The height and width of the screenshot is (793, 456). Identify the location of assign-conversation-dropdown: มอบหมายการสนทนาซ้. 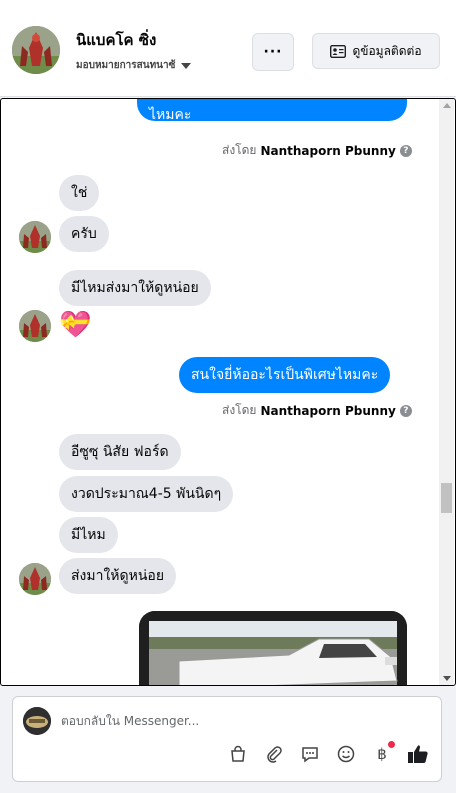
(134, 65).